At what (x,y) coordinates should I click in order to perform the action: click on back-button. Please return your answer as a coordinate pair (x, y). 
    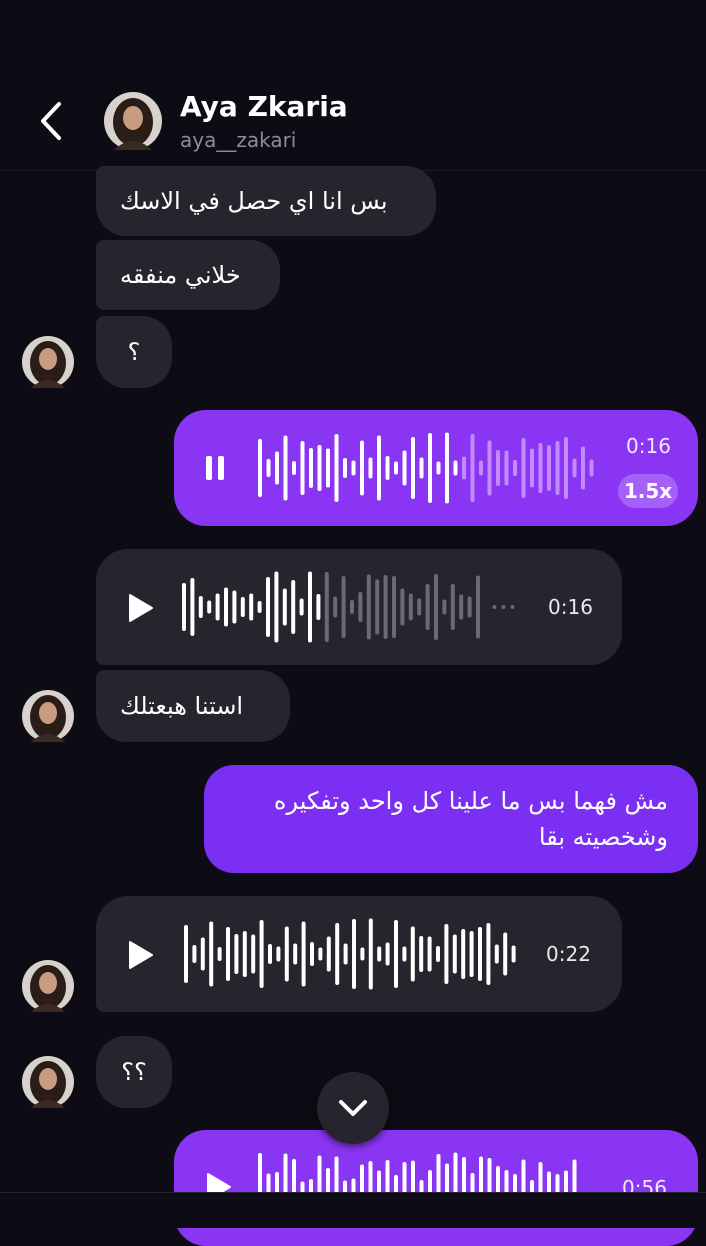
    Looking at the image, I should click on (53, 121).